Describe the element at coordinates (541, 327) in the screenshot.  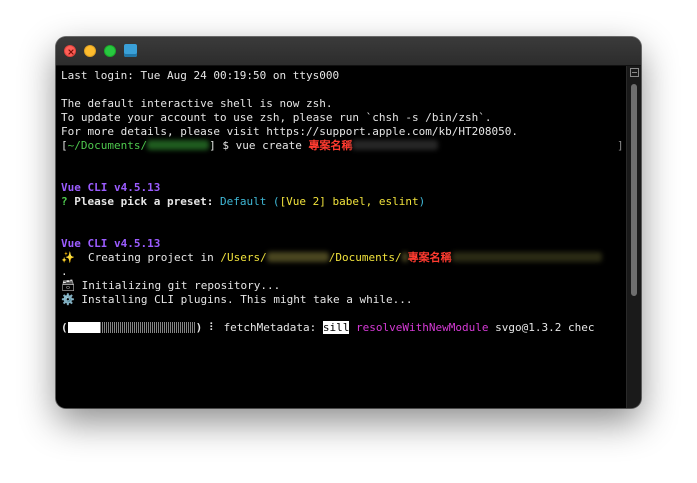
I see `npm-package-text: svgo@1.3.2 chec` at that location.